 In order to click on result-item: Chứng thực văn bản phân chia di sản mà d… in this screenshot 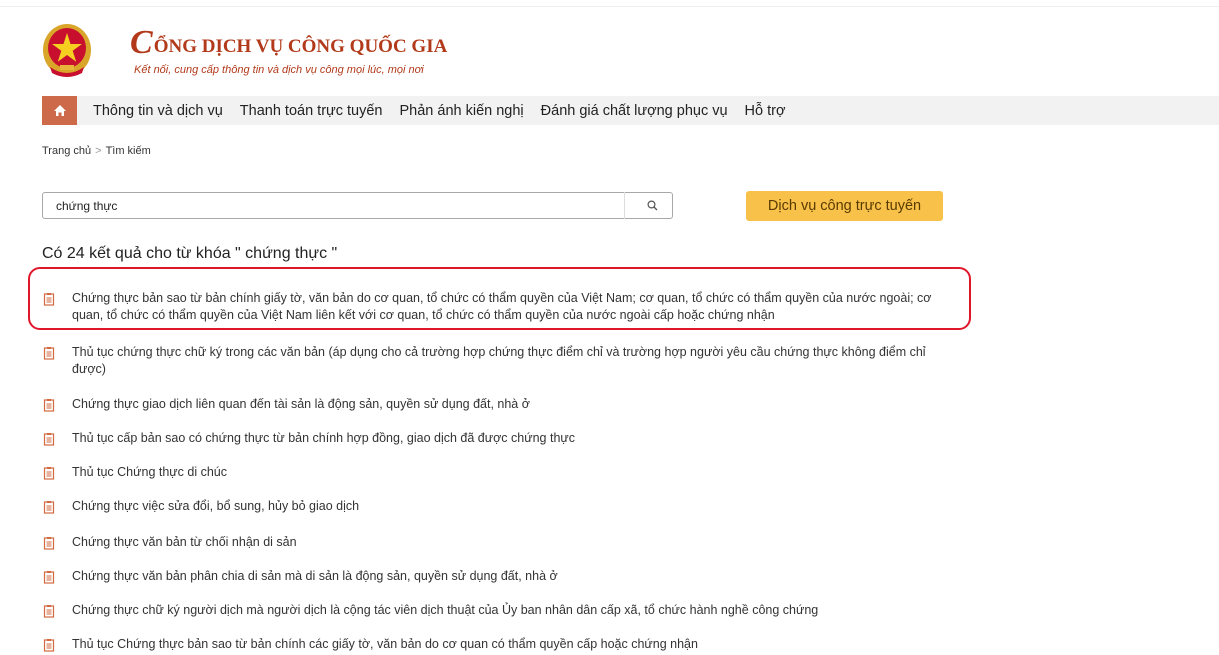, I will do `click(492, 576)`.